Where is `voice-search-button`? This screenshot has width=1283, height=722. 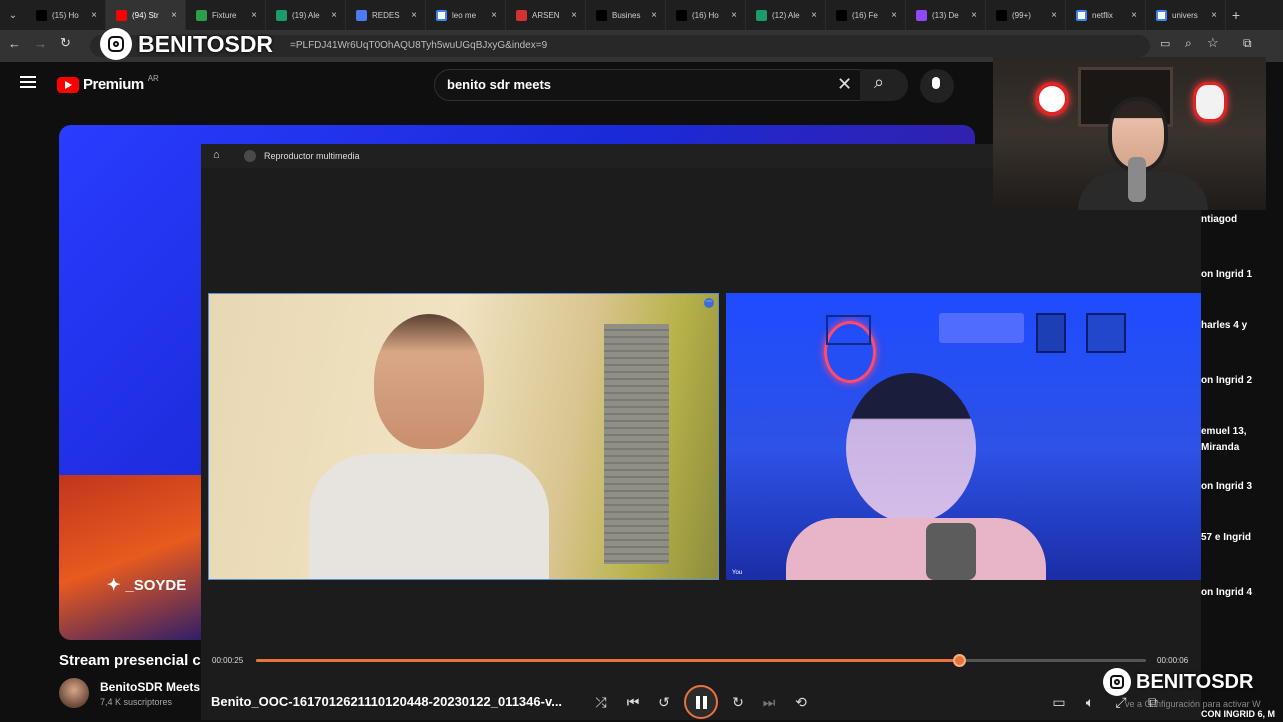
voice-search-button is located at coordinates (937, 86).